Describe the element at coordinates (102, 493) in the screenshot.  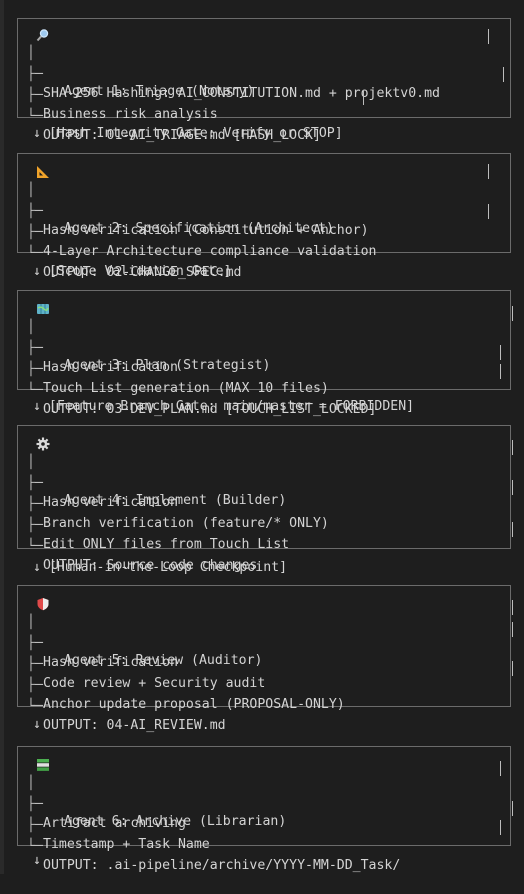
I see `agent-4-line-1: ├─ Hash verification` at that location.